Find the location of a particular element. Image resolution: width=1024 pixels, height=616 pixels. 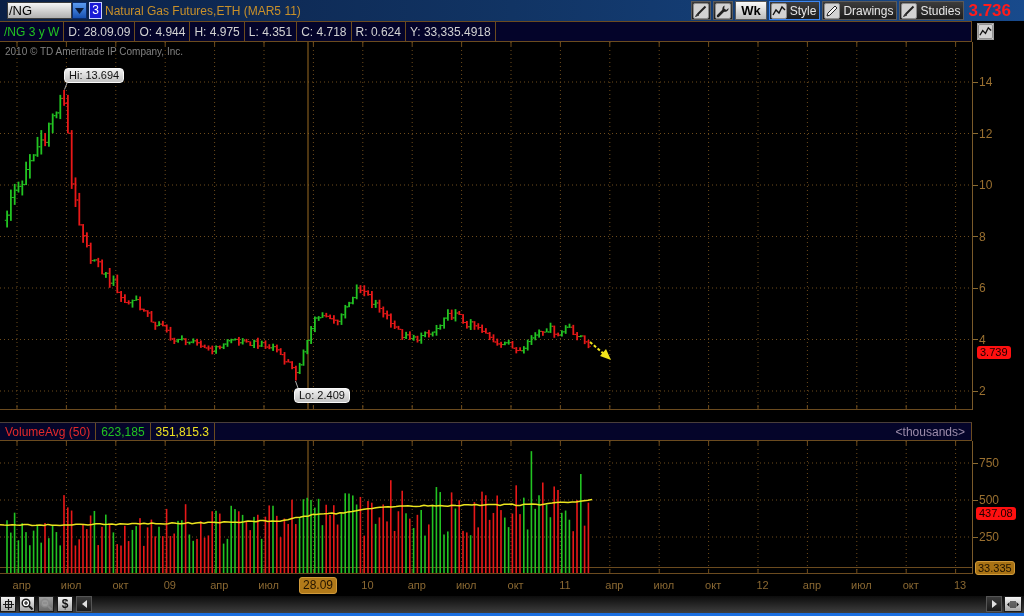

time-axis-label: 11 is located at coordinates (565, 585).